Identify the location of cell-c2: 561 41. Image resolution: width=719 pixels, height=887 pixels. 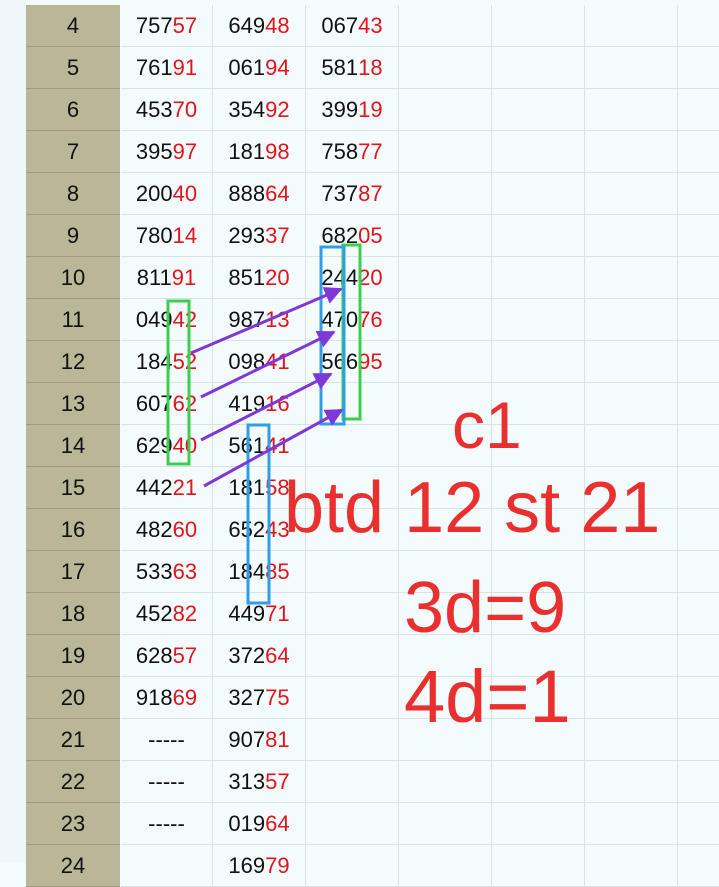
(259, 446).